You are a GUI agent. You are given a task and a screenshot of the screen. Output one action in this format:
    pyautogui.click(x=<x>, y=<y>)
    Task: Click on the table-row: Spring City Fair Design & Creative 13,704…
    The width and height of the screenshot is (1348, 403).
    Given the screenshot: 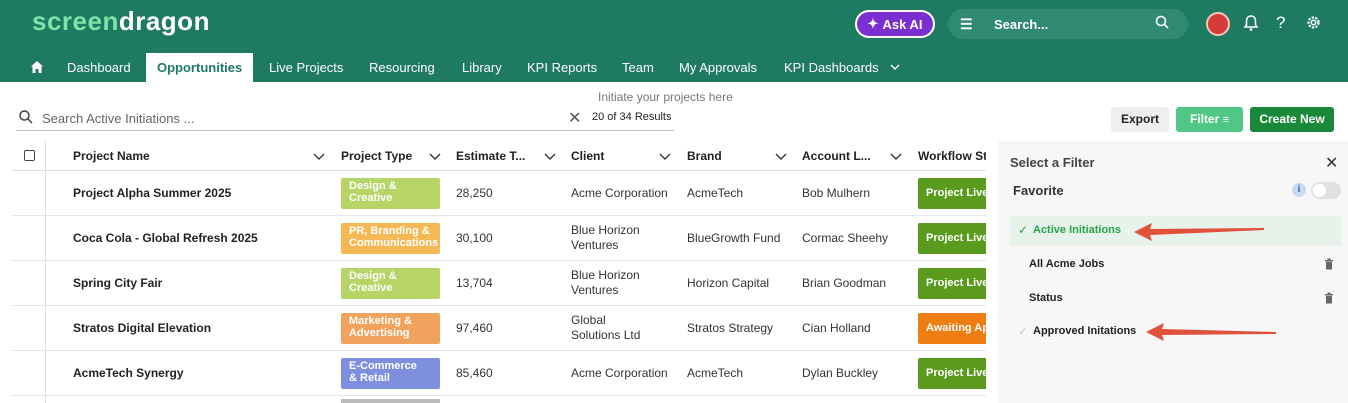 What is the action you would take?
    pyautogui.click(x=499, y=283)
    